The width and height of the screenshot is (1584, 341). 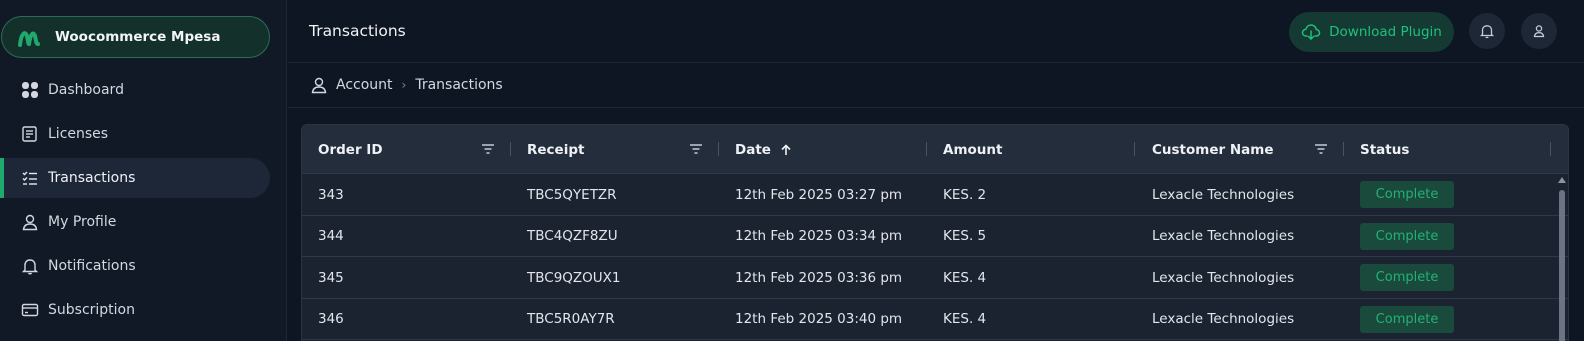 What do you see at coordinates (936, 107) in the screenshot?
I see `divider` at bounding box center [936, 107].